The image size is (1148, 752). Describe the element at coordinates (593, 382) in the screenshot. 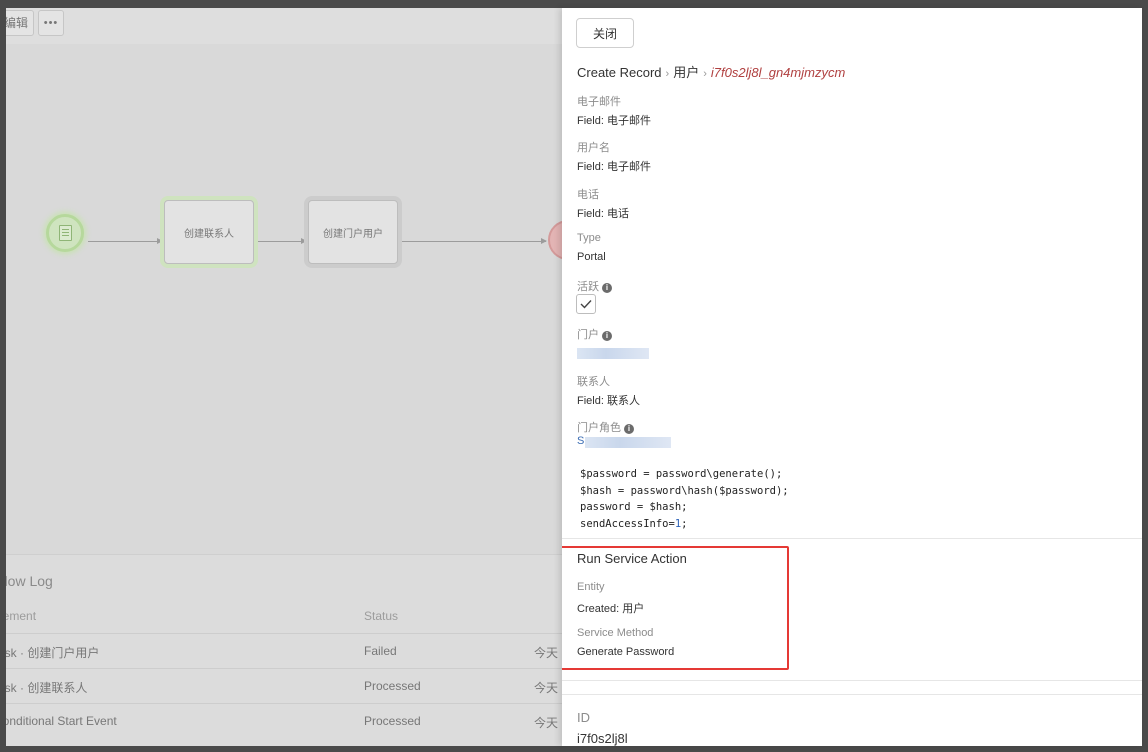

I see `field-label-contact: 联系人` at that location.